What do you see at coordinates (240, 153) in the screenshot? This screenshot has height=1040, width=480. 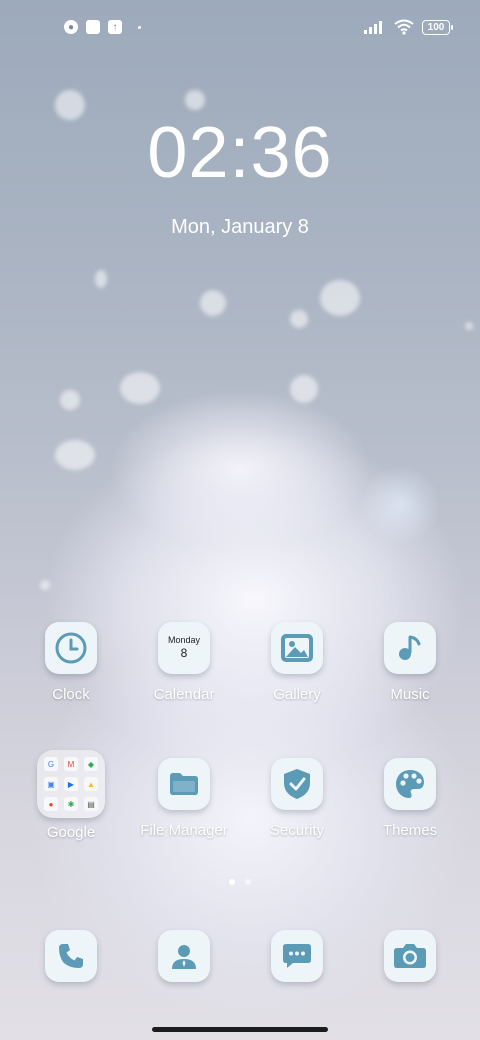 I see `lockscreen-time: 02:36` at bounding box center [240, 153].